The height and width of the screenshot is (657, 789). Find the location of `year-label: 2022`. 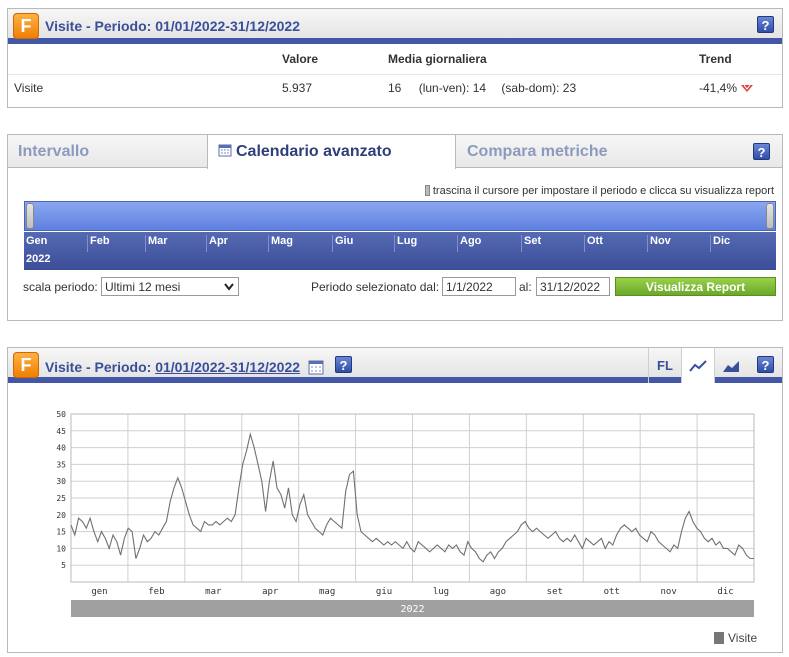

year-label: 2022 is located at coordinates (412, 609).